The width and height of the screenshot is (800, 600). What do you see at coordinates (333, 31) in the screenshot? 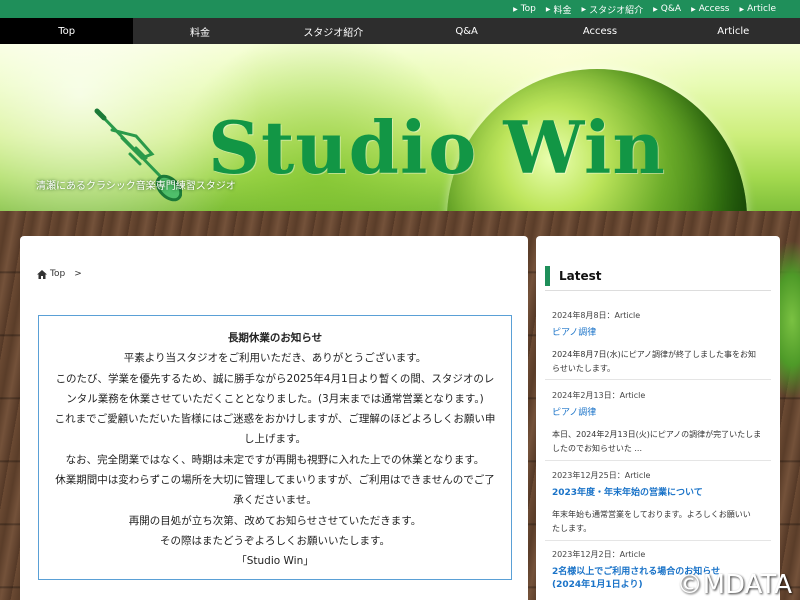
I see `nav-item-studio: スタジオ紹介` at bounding box center [333, 31].